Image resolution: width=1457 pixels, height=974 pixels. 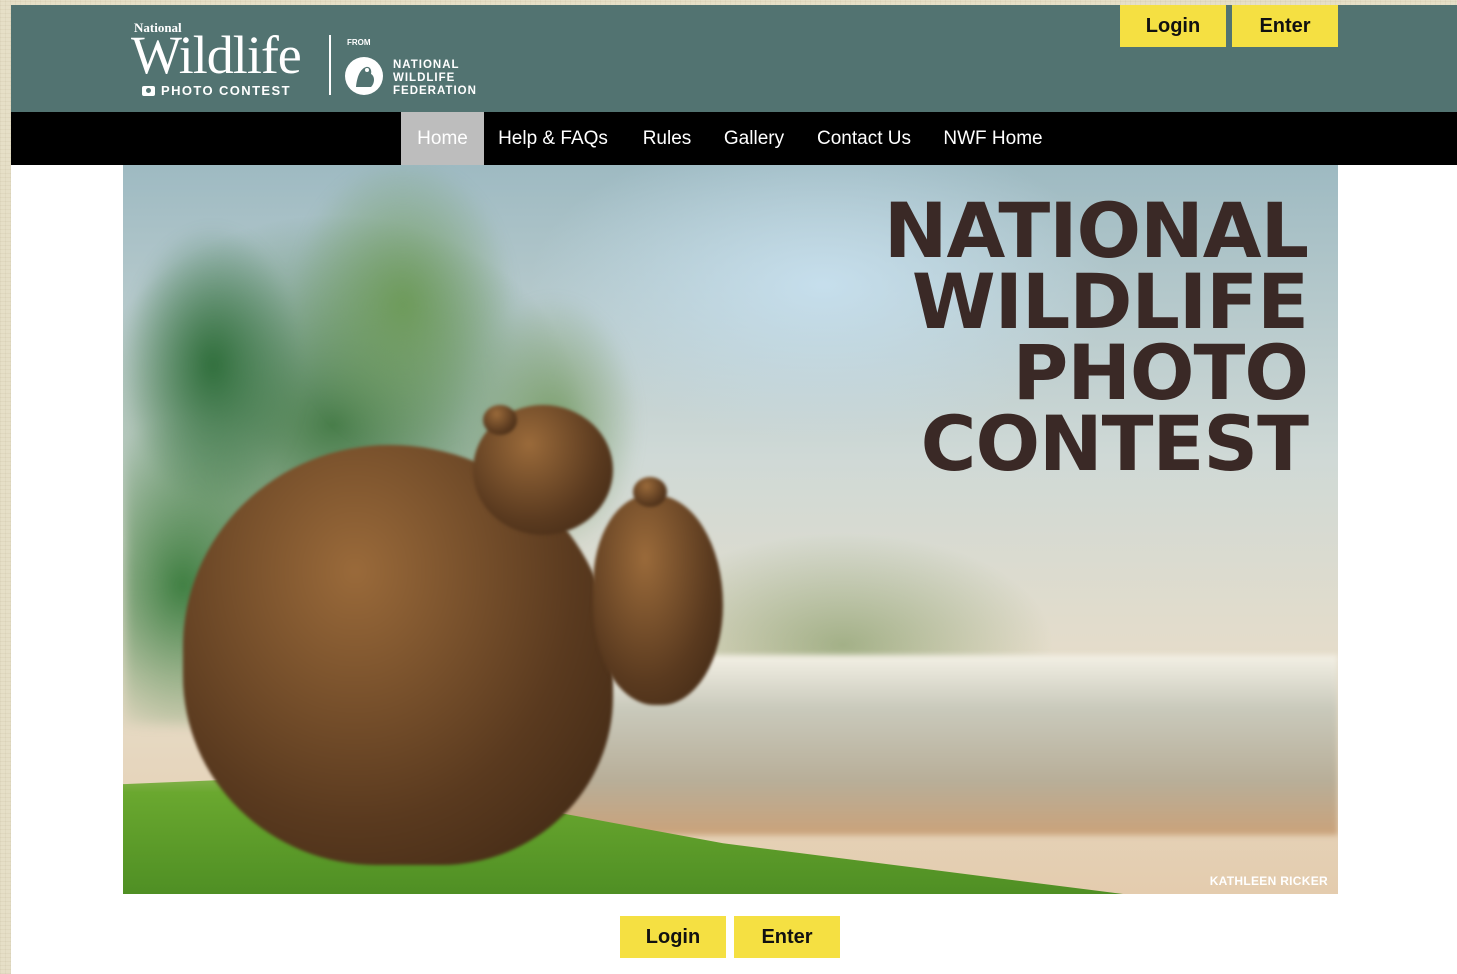 I want to click on nwf-line-federation: FEDERATION, so click(x=435, y=91).